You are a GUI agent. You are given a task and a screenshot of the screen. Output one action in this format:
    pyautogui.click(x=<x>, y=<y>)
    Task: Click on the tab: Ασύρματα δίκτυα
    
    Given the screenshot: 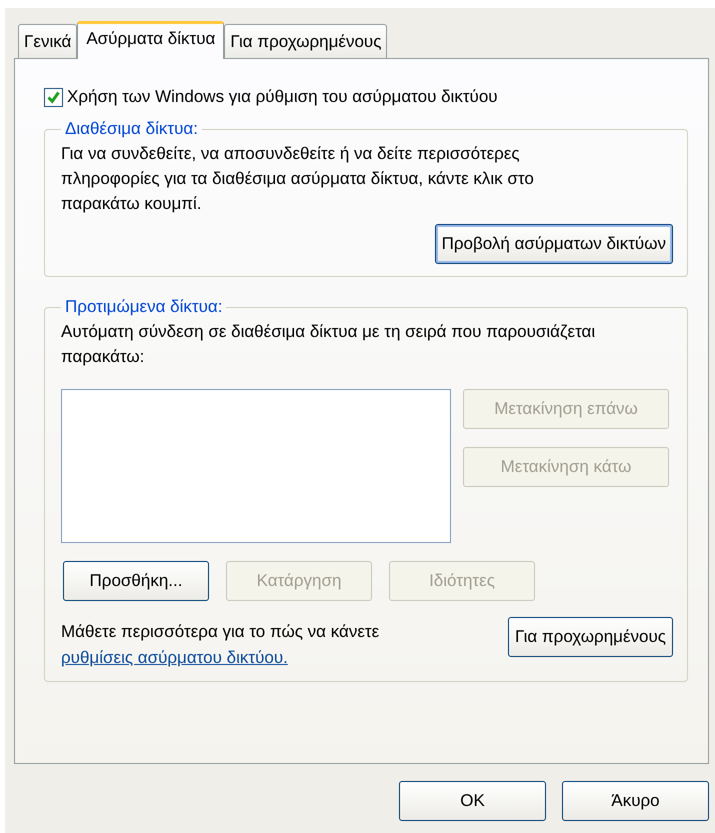 What is the action you would take?
    pyautogui.click(x=150, y=40)
    